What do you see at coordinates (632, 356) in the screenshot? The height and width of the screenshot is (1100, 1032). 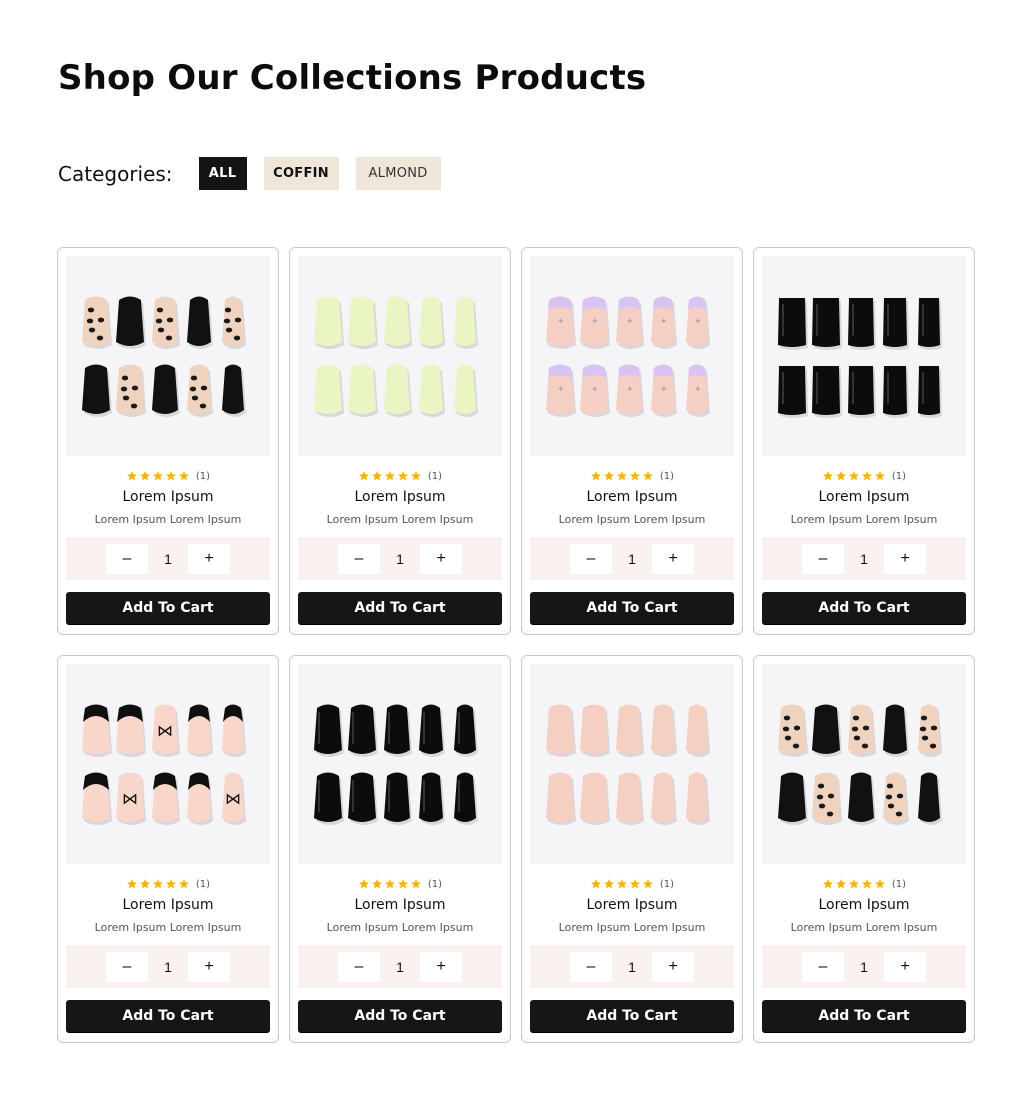 I see `product-image: ✦ ✦ ✦ ✦ ✦ ✦ ✦ ✦ ✦ ✦` at bounding box center [632, 356].